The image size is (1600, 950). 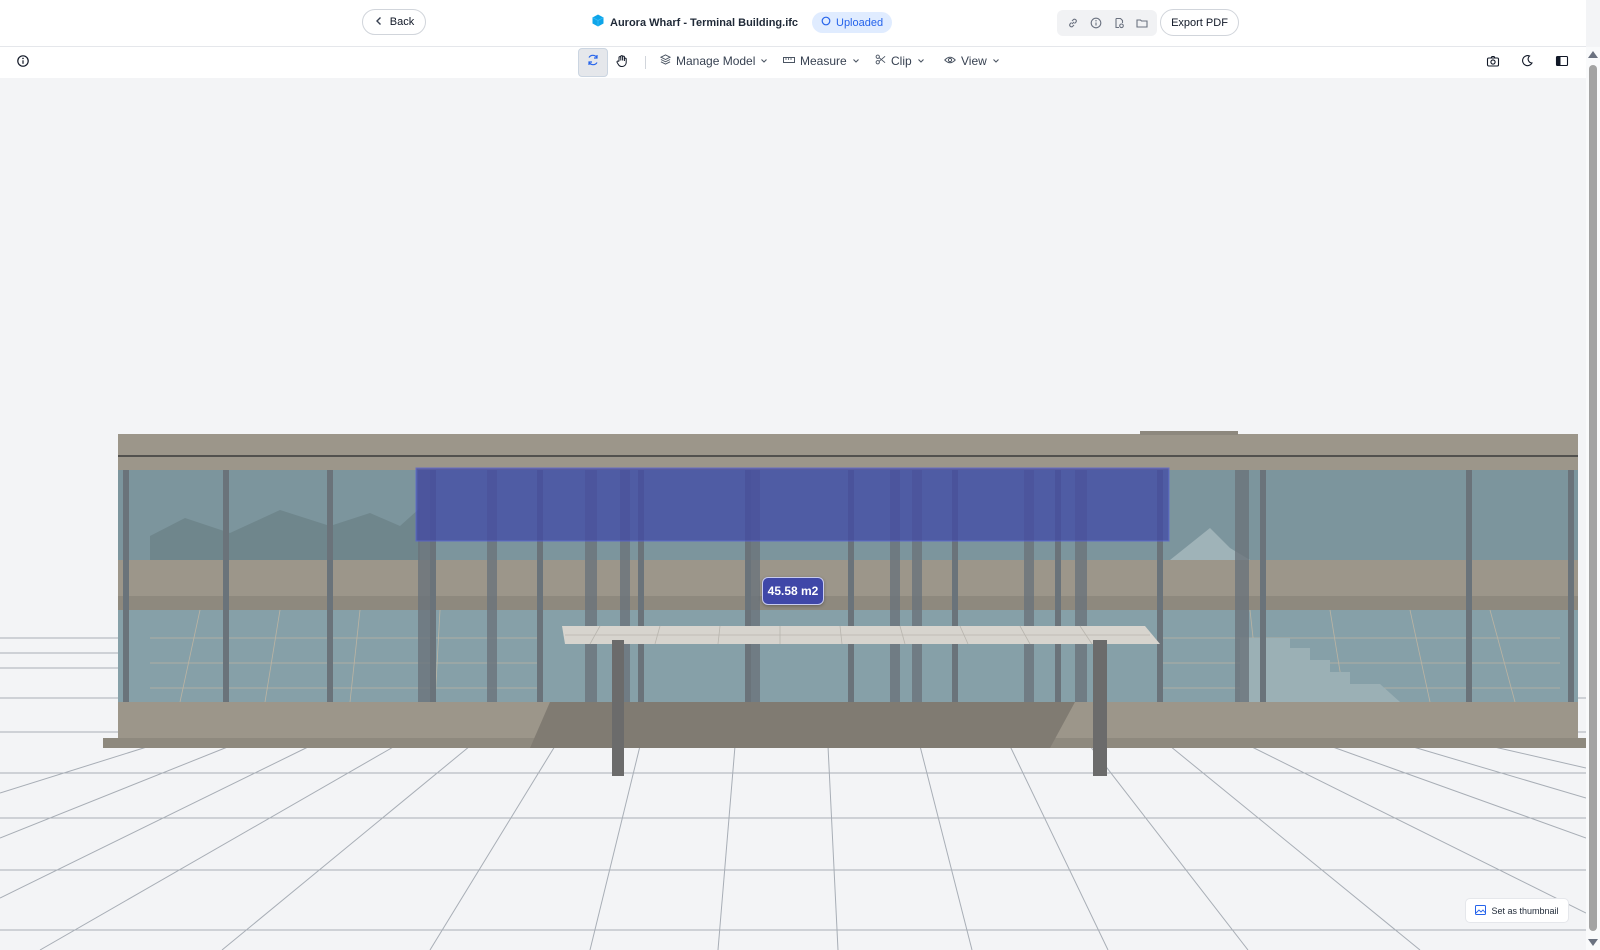 I want to click on export-pdf-label: Export PDF, so click(x=1199, y=22).